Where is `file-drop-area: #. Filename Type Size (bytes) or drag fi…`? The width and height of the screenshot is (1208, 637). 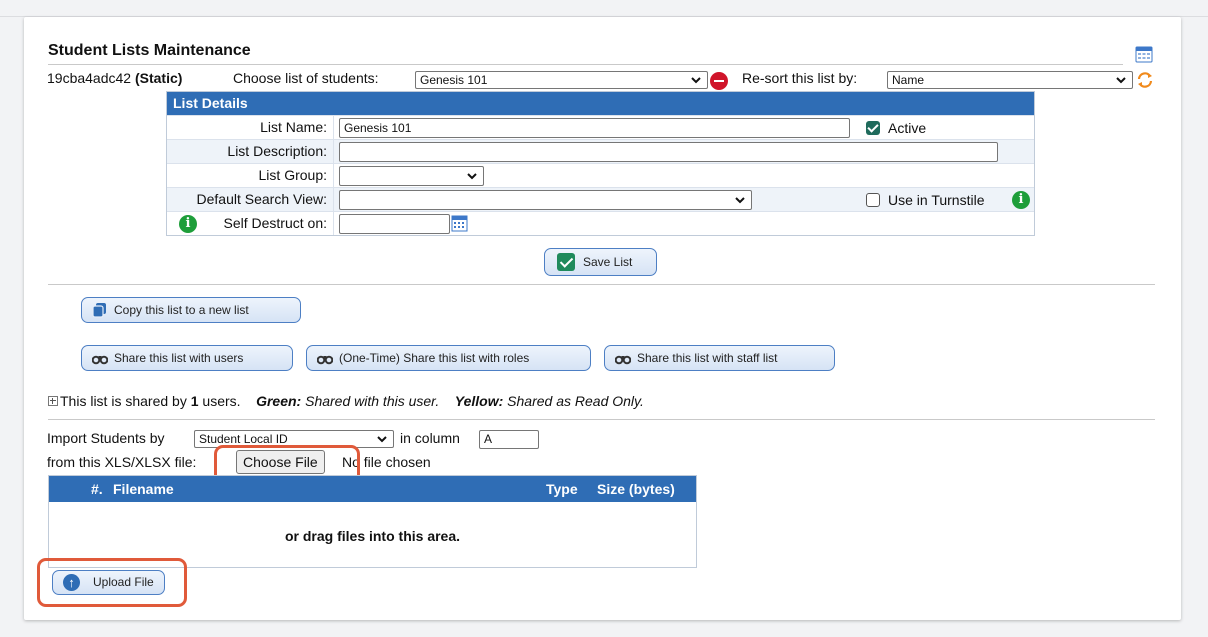
file-drop-area: #. Filename Type Size (bytes) or drag fi… is located at coordinates (372, 521).